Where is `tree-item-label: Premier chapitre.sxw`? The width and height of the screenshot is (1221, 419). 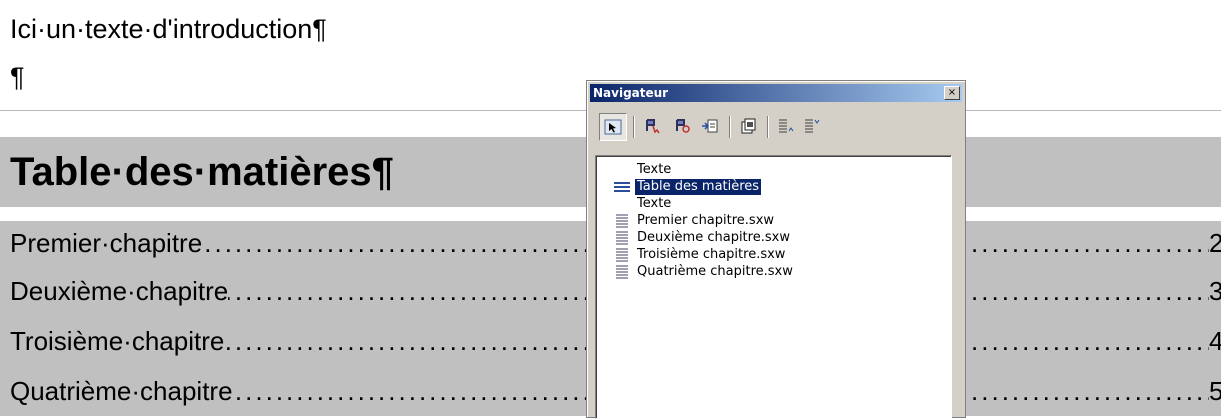 tree-item-label: Premier chapitre.sxw is located at coordinates (706, 220).